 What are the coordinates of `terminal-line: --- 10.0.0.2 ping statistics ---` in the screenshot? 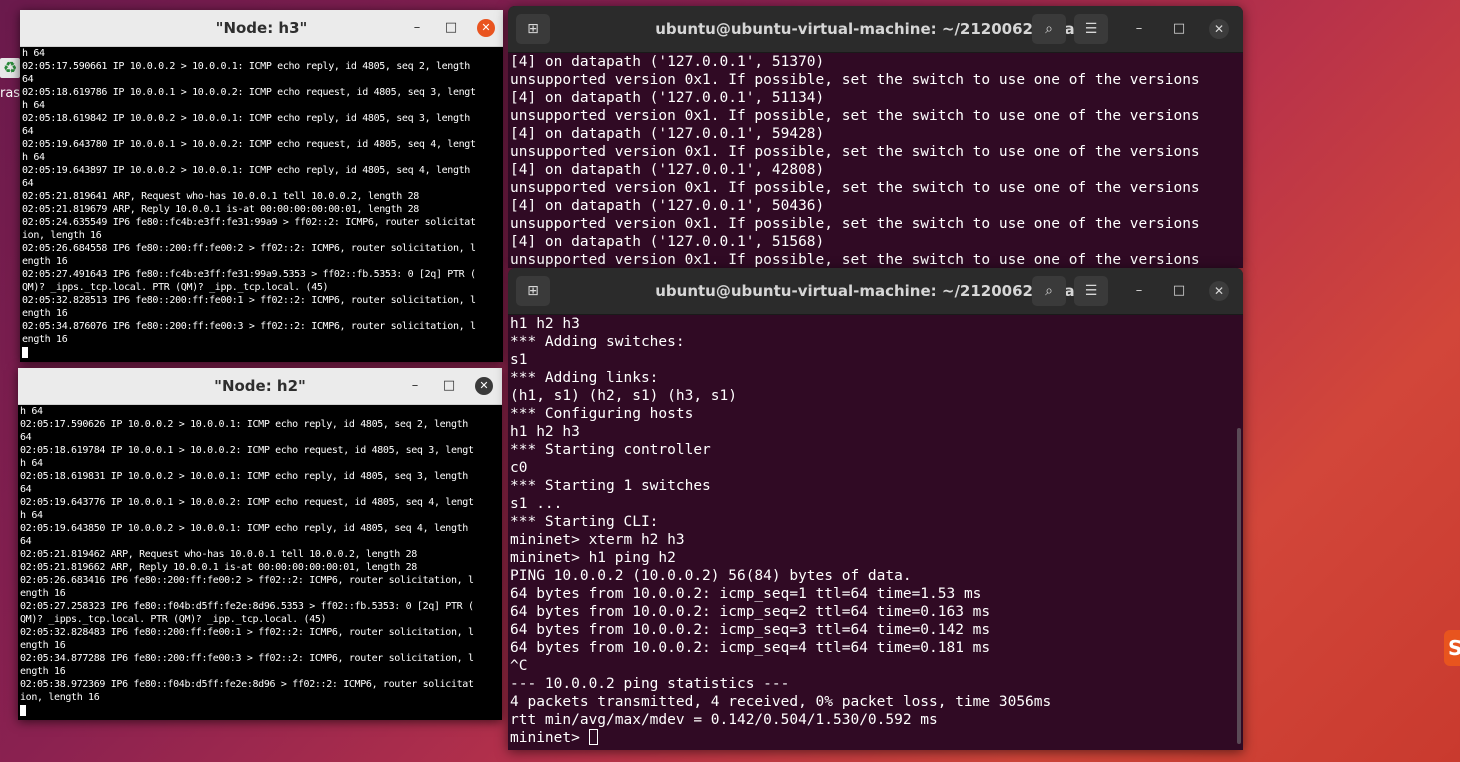 It's located at (650, 684).